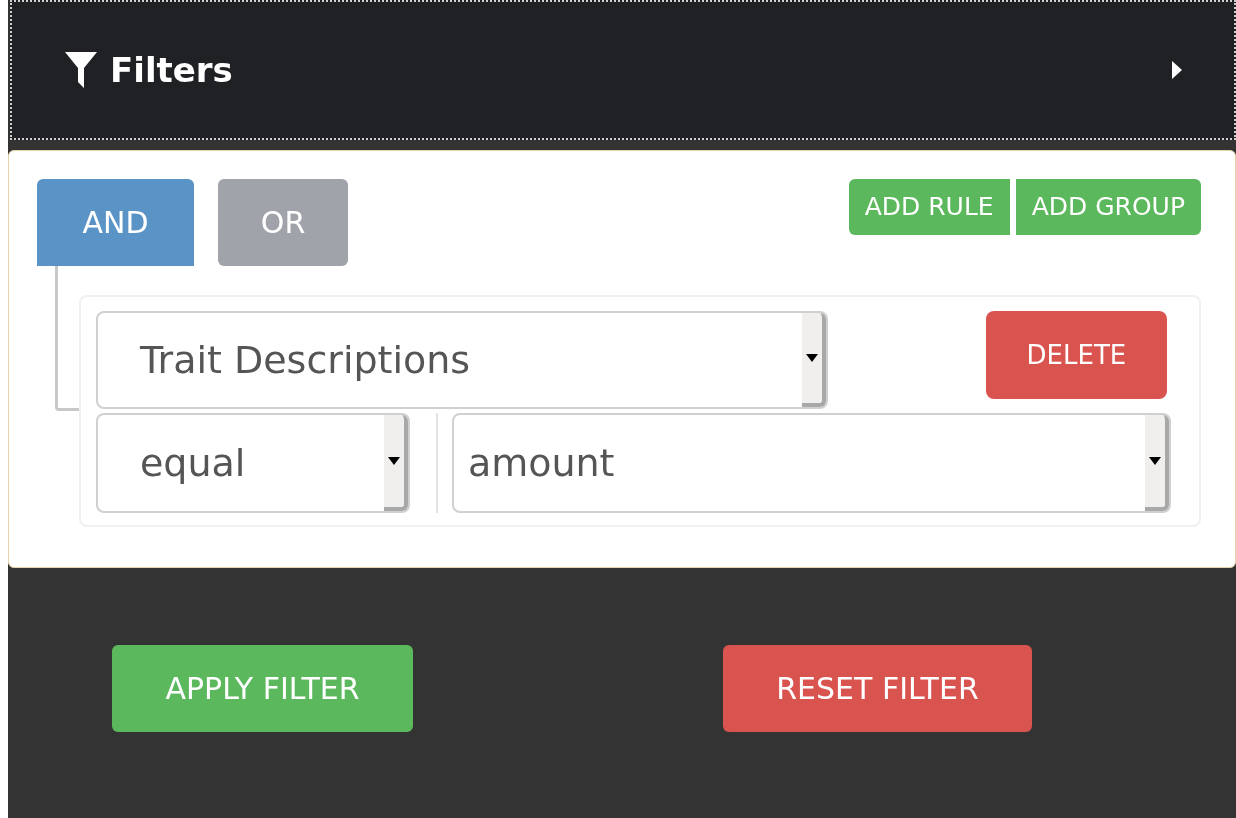 The image size is (1236, 818). I want to click on condition-tab: OR, so click(283, 222).